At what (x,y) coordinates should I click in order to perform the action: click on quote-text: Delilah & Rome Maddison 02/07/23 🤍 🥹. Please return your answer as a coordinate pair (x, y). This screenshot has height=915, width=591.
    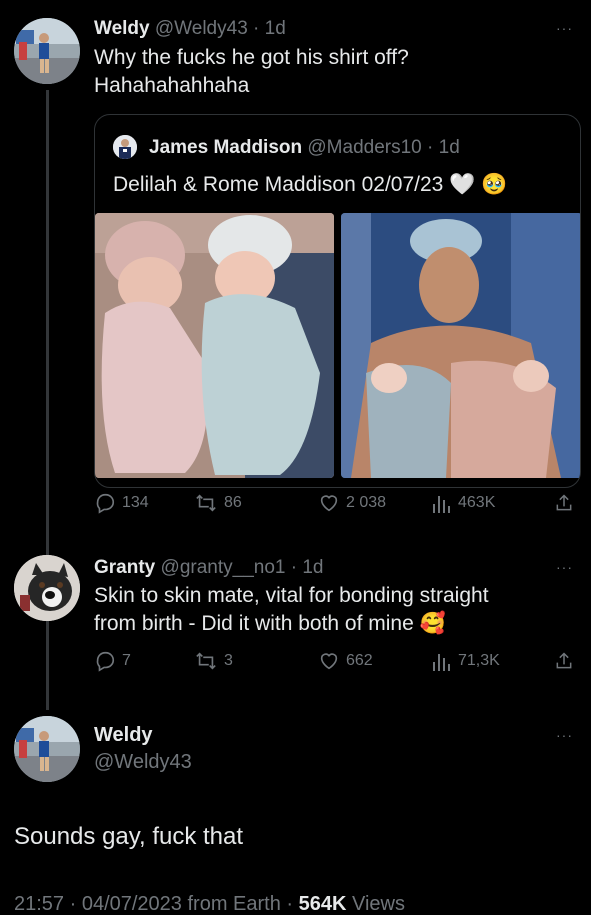
    Looking at the image, I should click on (310, 185).